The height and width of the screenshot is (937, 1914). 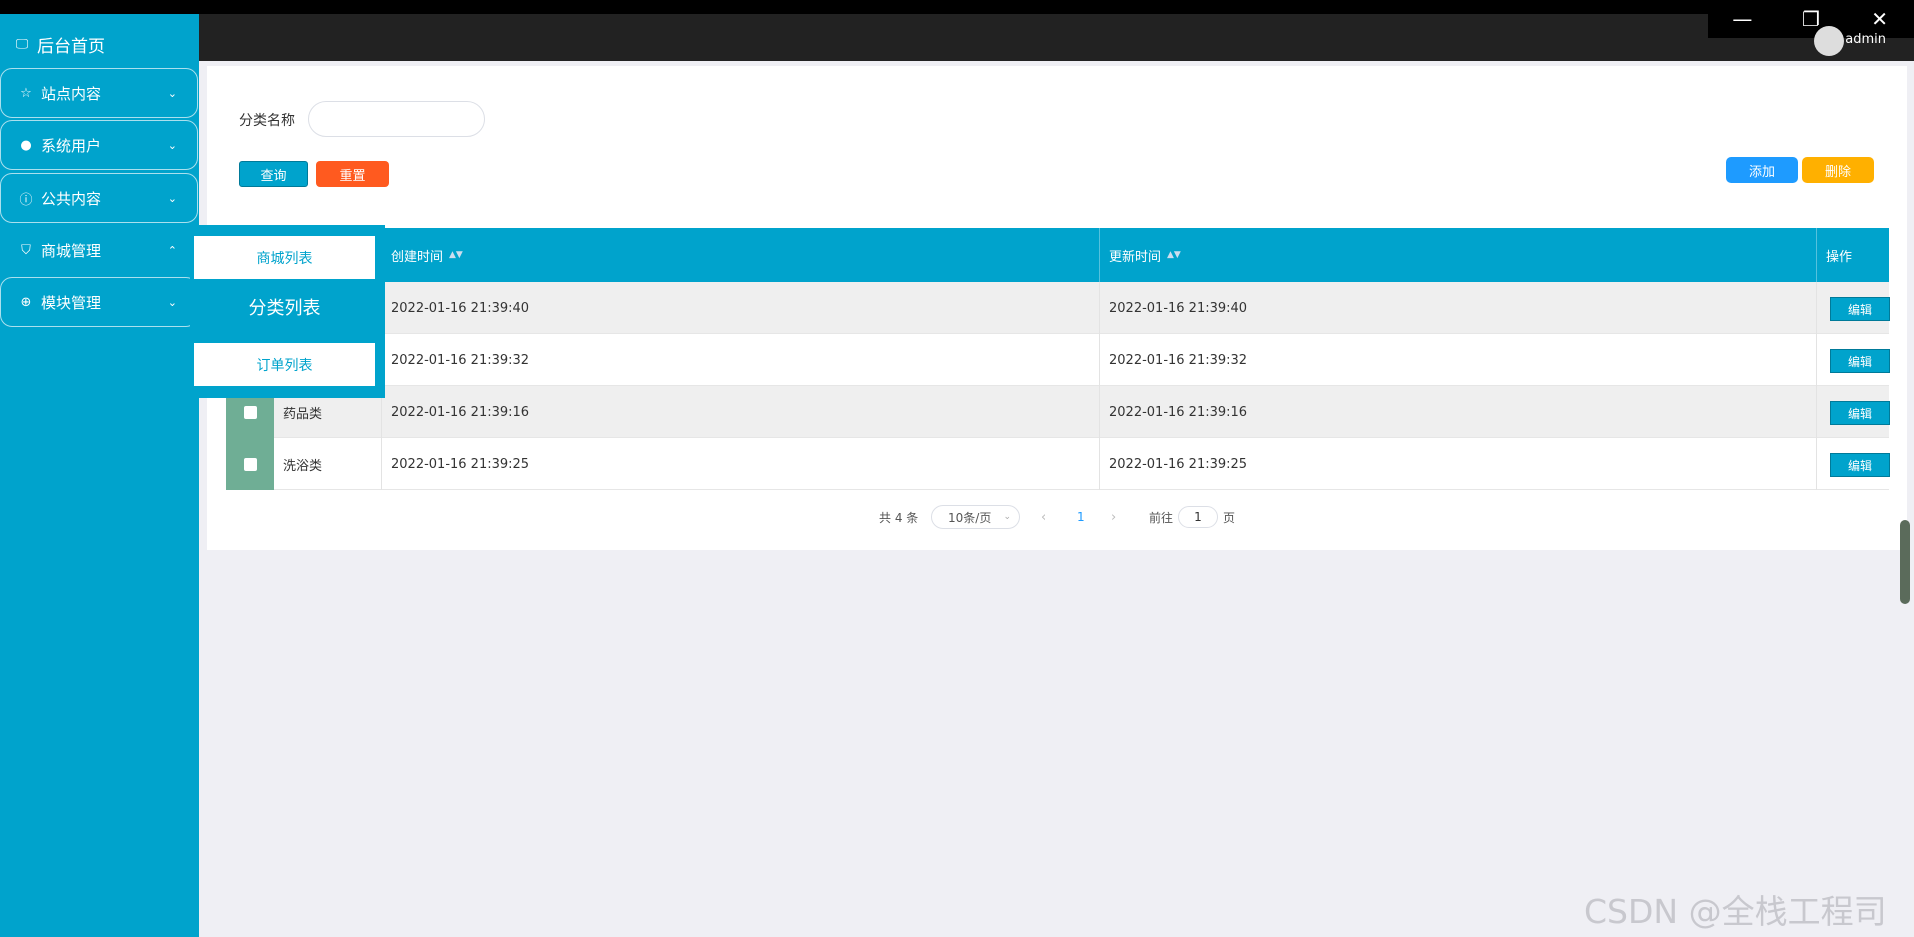 I want to click on page-size-select: 10条/页 ⌄, so click(x=975, y=517).